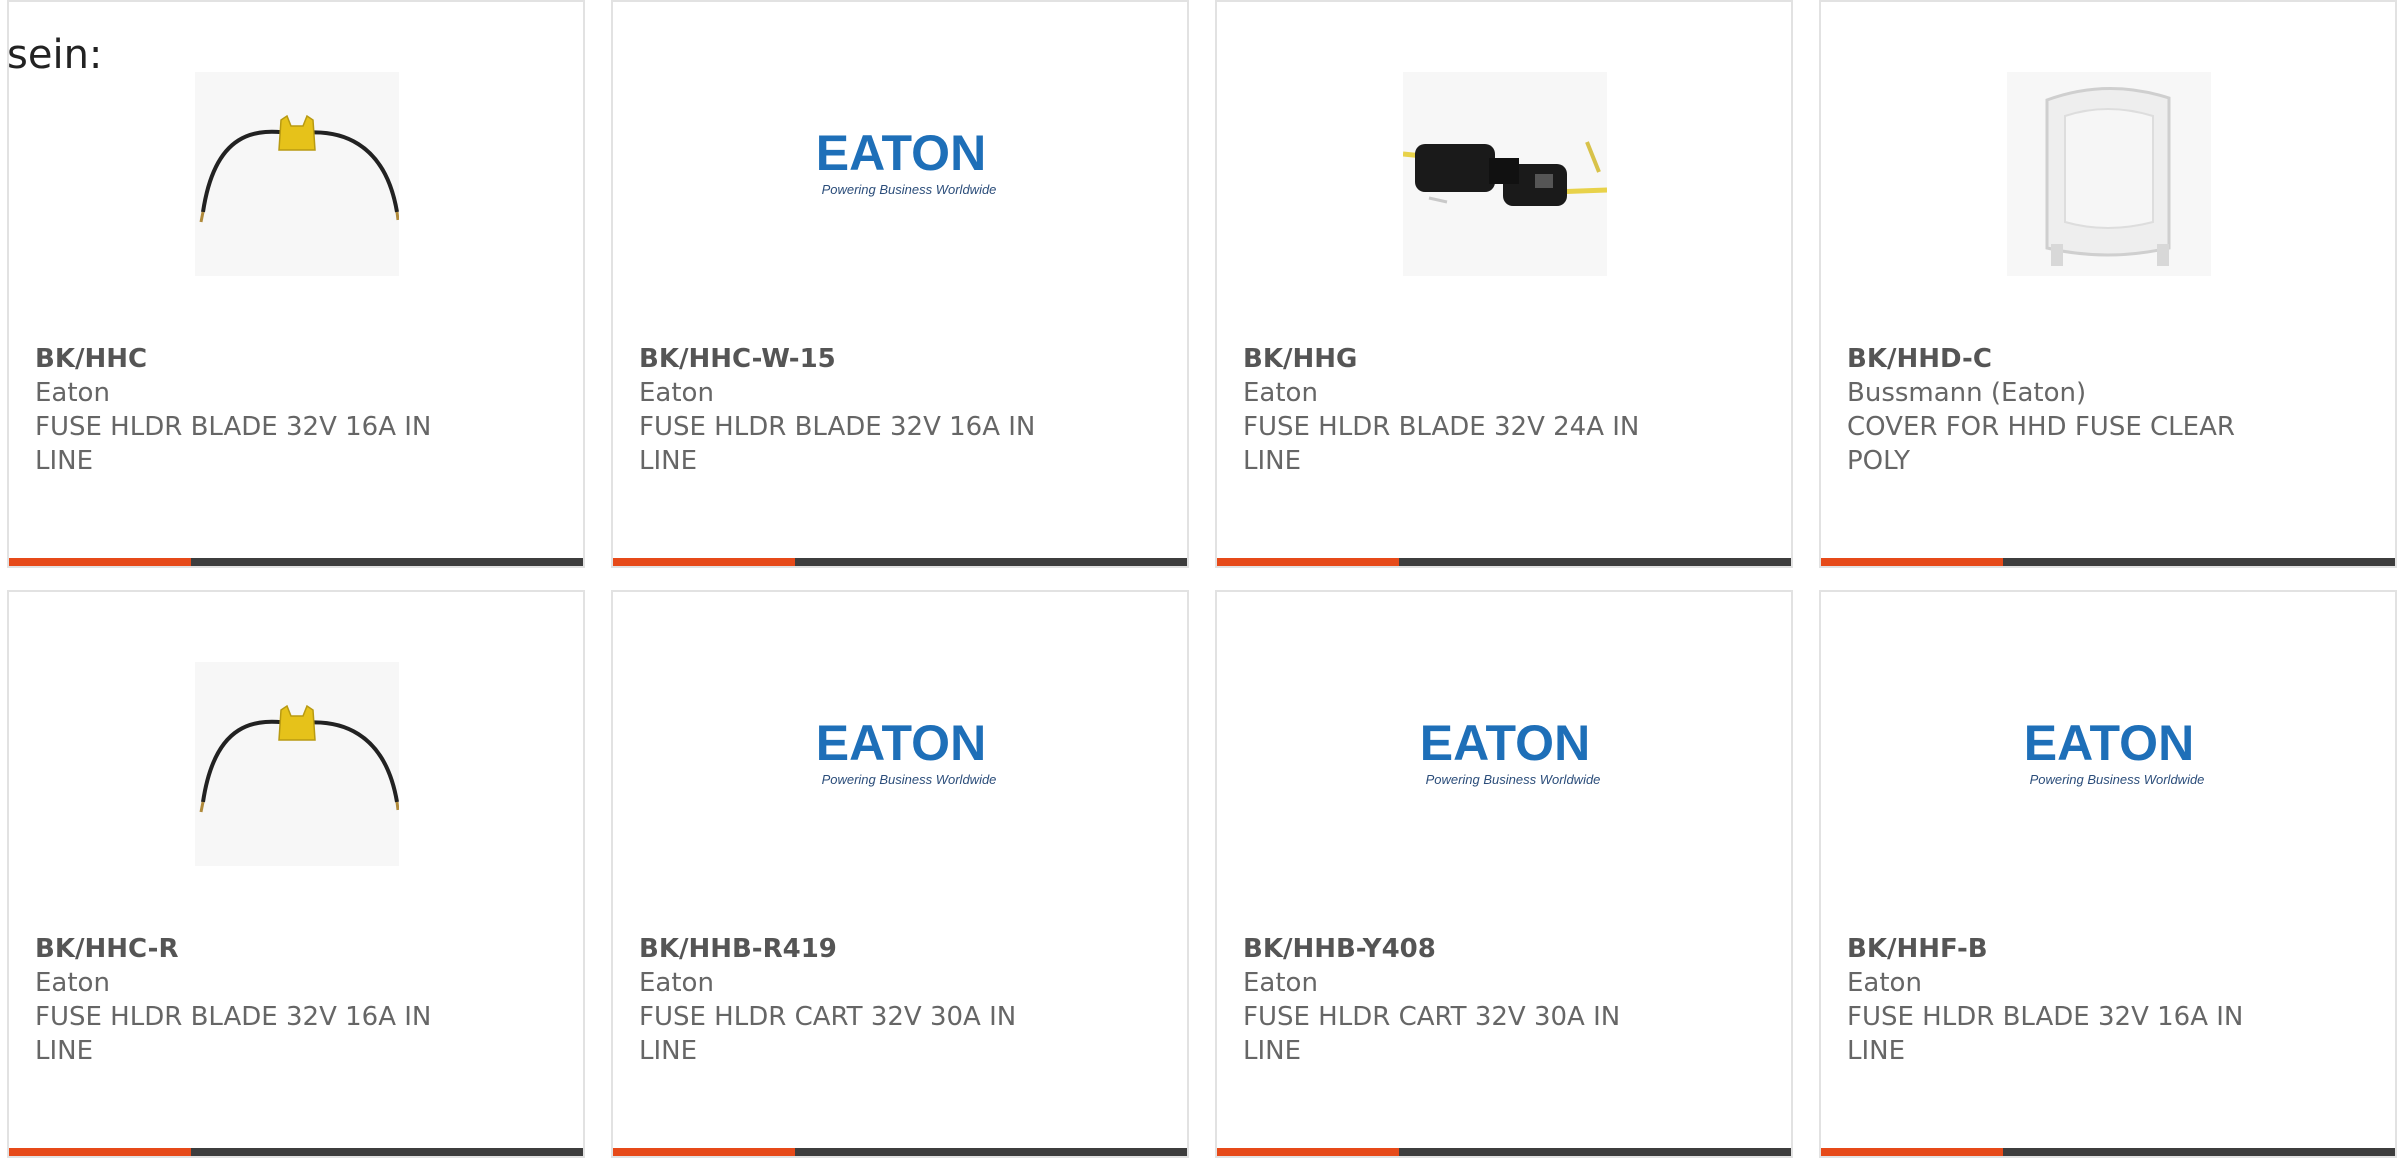 The image size is (2400, 1160). Describe the element at coordinates (1967, 393) in the screenshot. I see `product-manufacturer: Bussmann (Eaton)` at that location.